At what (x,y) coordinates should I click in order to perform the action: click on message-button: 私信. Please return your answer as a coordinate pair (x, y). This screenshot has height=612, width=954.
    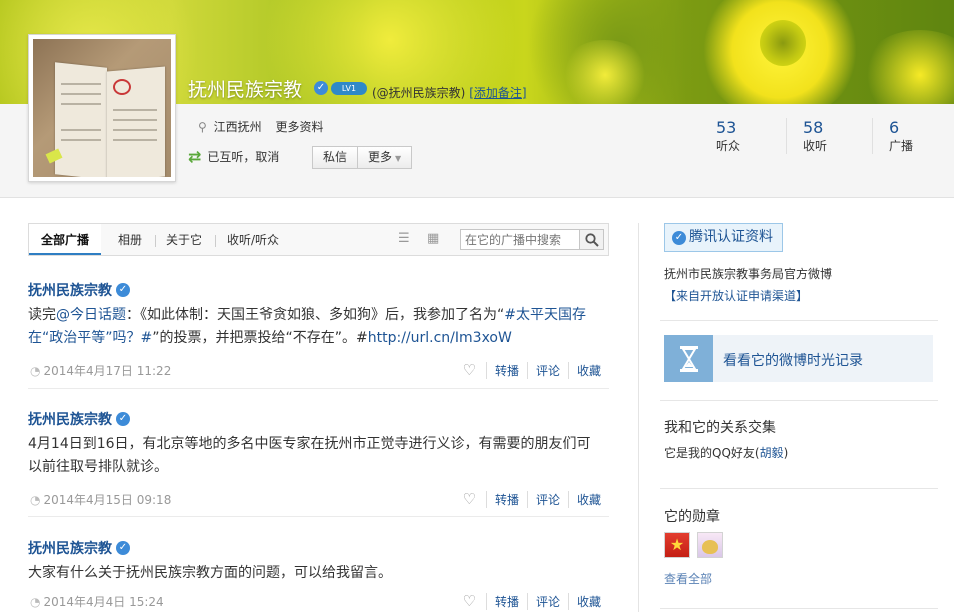
    Looking at the image, I should click on (335, 157).